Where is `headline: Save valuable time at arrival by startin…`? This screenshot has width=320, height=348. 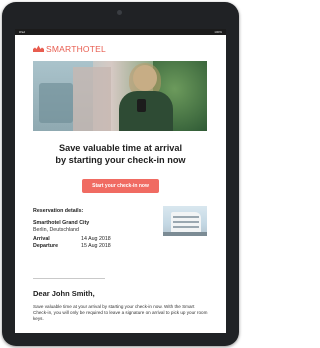 headline: Save valuable time at arrival by startin… is located at coordinates (120, 154).